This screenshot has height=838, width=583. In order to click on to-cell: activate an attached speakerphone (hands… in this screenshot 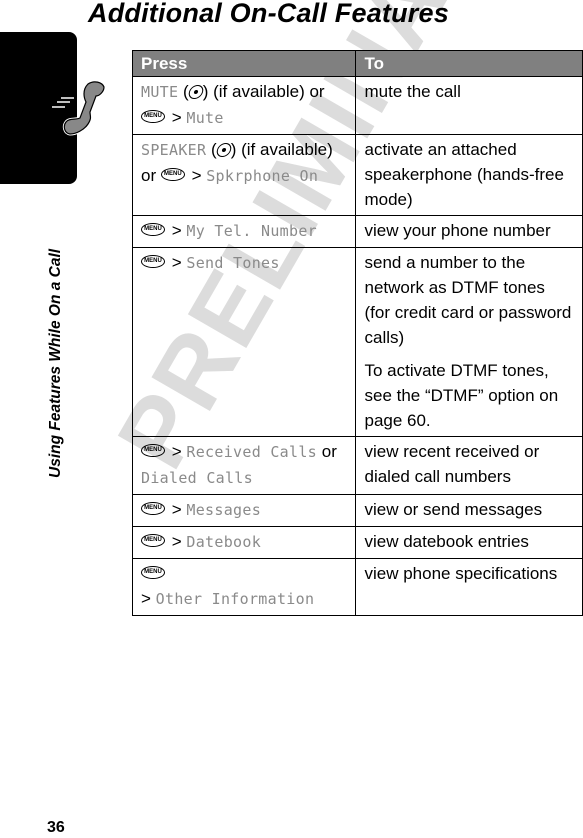, I will do `click(469, 175)`.